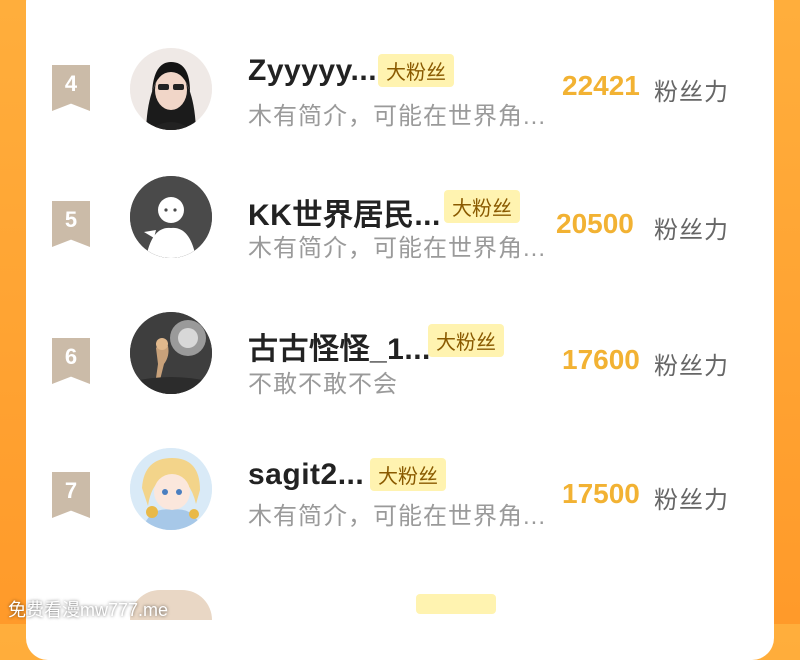 Image resolution: width=800 pixels, height=660 pixels. I want to click on user-bio: 不敢不敢不会, so click(323, 384).